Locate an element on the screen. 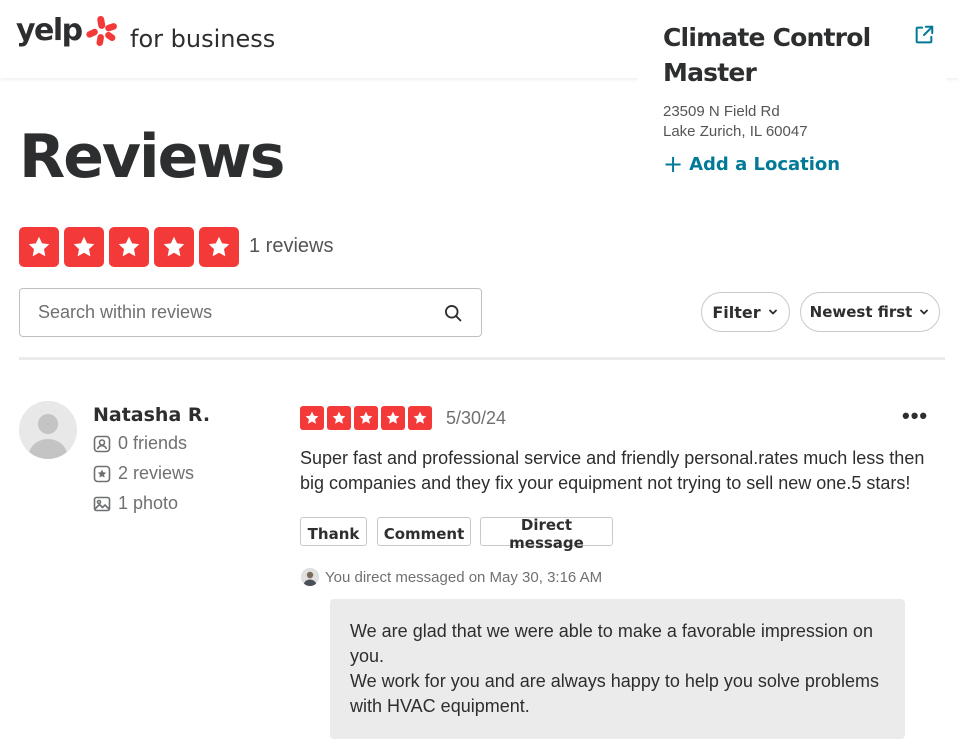 This screenshot has width=959, height=750. reviewer-friends: 0 friends is located at coordinates (140, 443).